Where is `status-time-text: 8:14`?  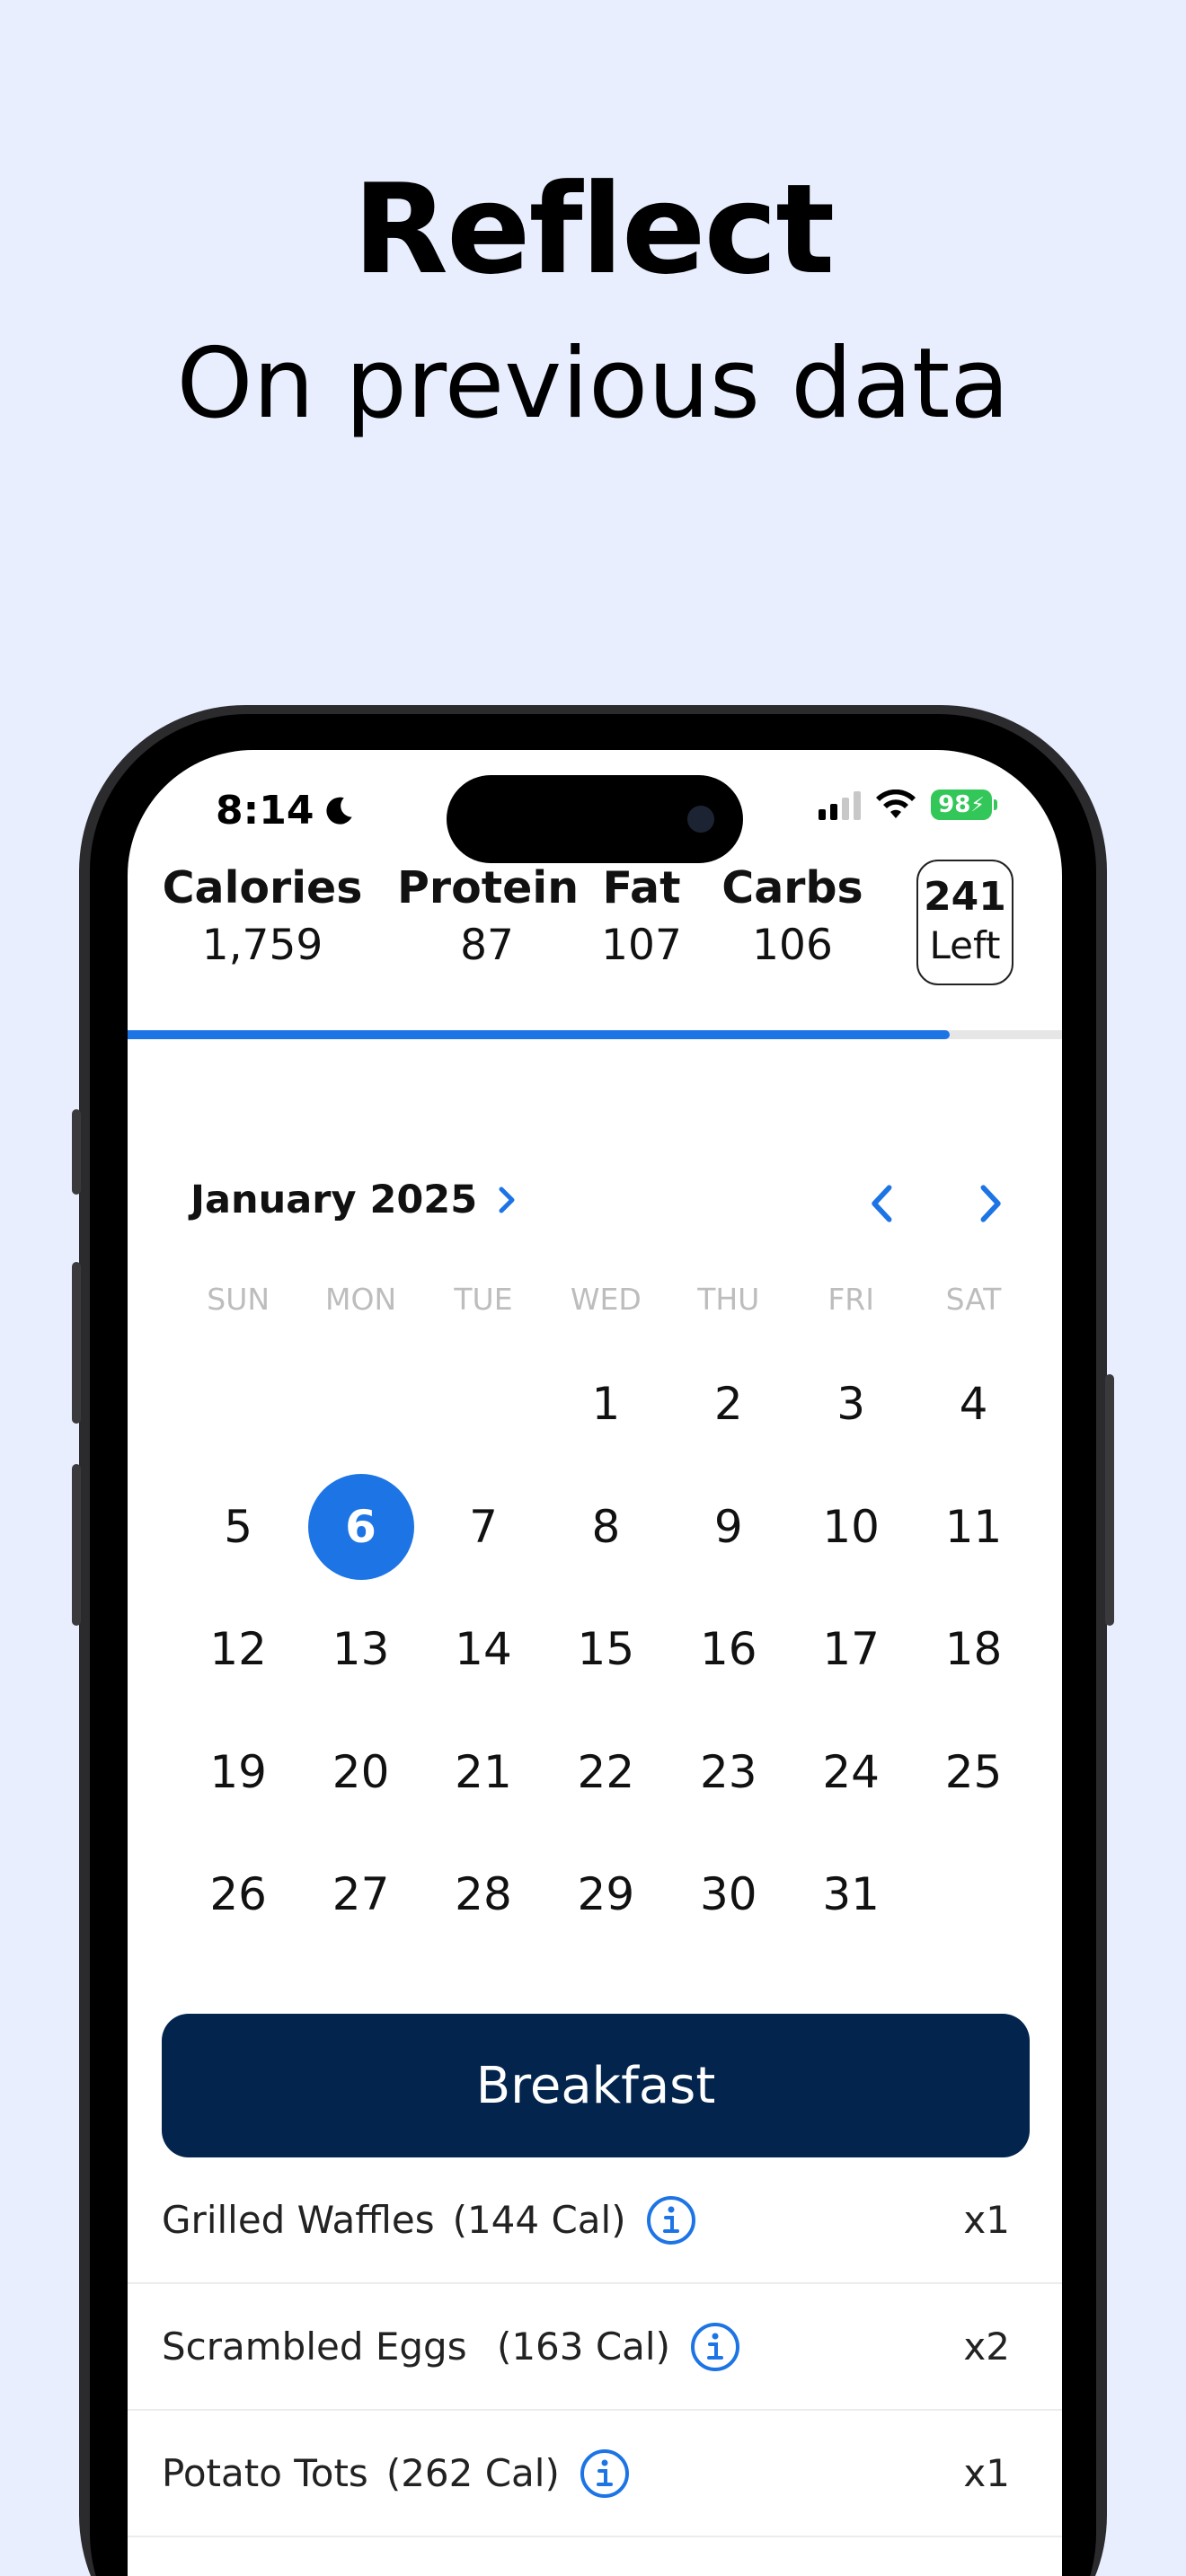 status-time-text: 8:14 is located at coordinates (265, 811).